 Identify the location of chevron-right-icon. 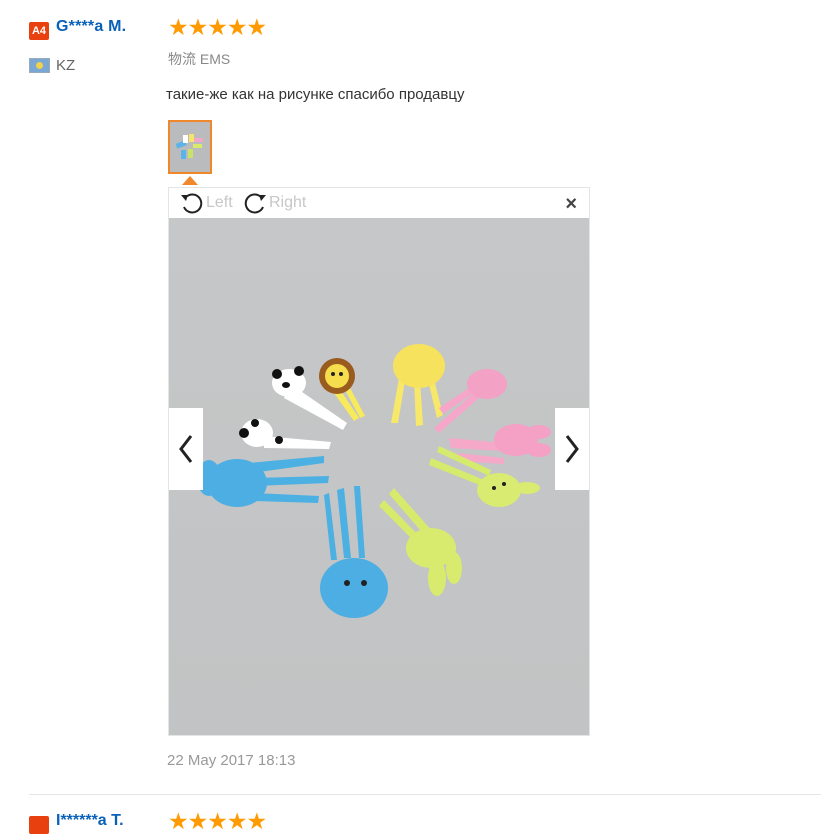
(572, 449).